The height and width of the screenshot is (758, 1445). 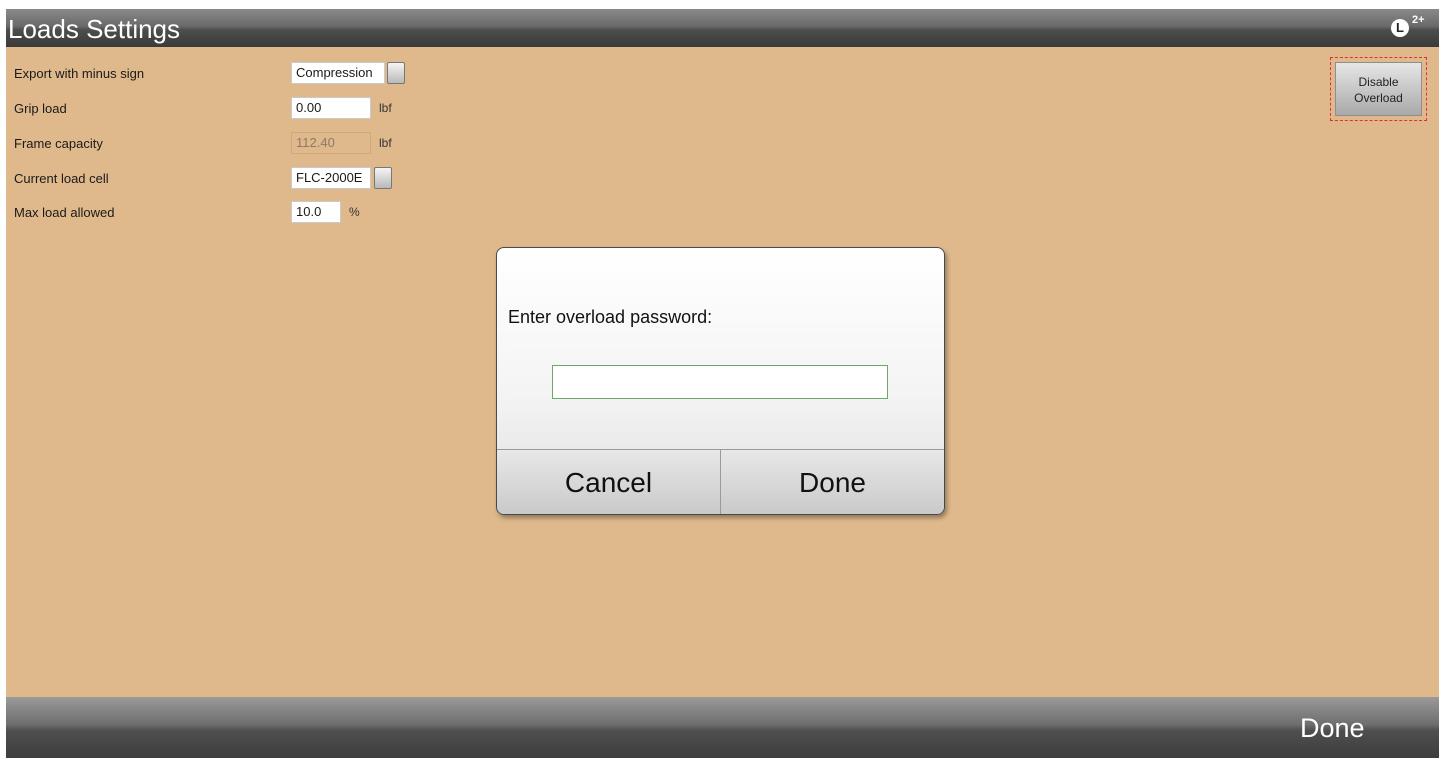 I want to click on max-load-label: Max load allowed, so click(x=64, y=212).